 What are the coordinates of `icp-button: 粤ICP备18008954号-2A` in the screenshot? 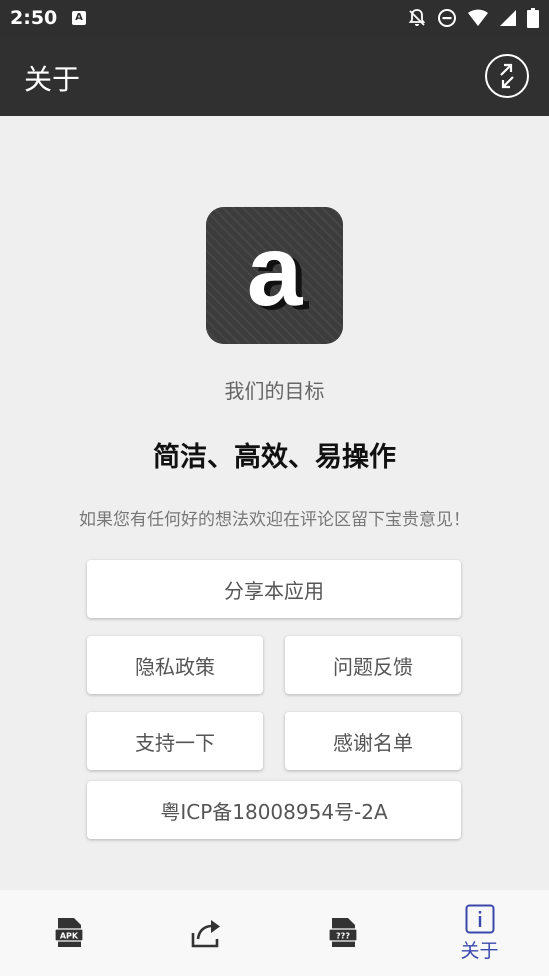 It's located at (274, 810).